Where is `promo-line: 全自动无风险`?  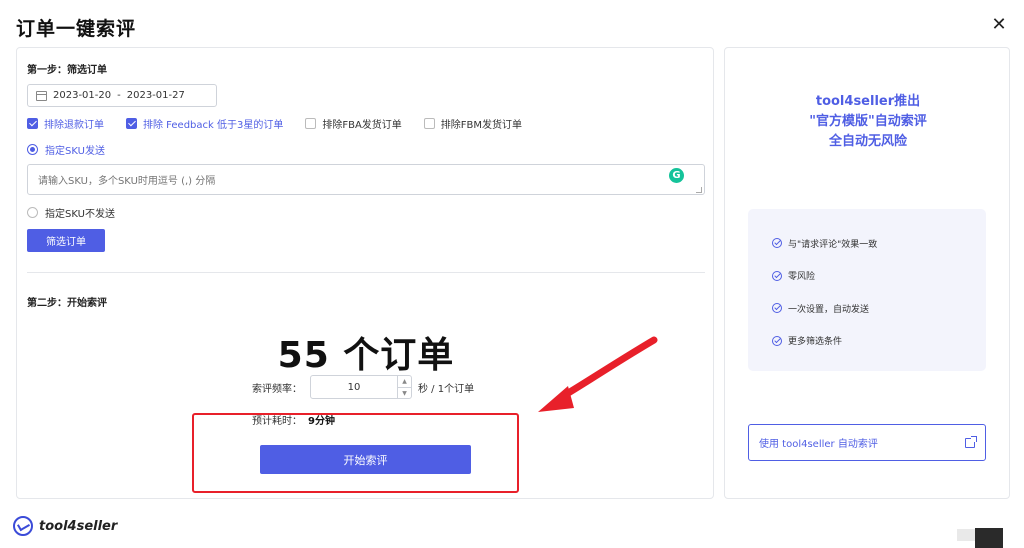 promo-line: 全自动无风险 is located at coordinates (867, 141).